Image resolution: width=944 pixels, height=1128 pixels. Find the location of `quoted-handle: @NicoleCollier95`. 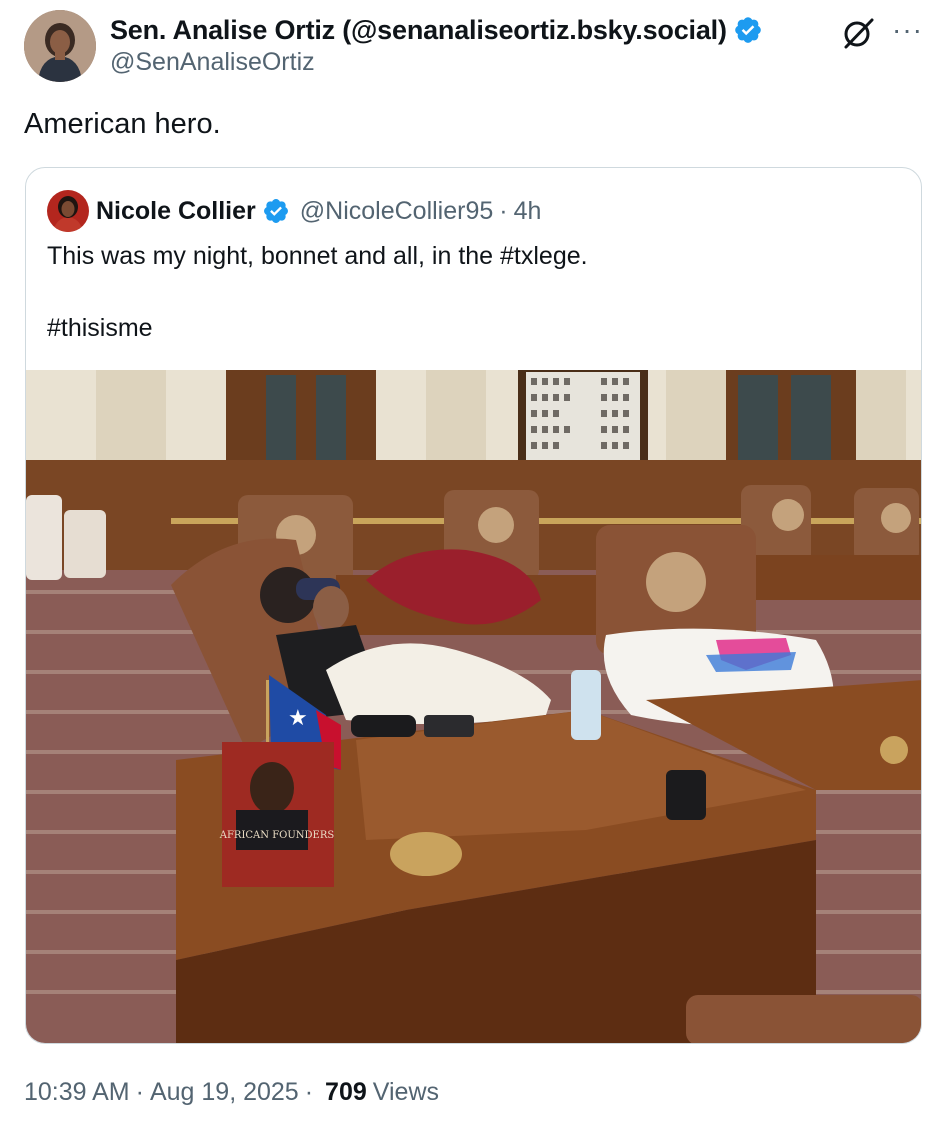

quoted-handle: @NicoleCollier95 is located at coordinates (397, 211).